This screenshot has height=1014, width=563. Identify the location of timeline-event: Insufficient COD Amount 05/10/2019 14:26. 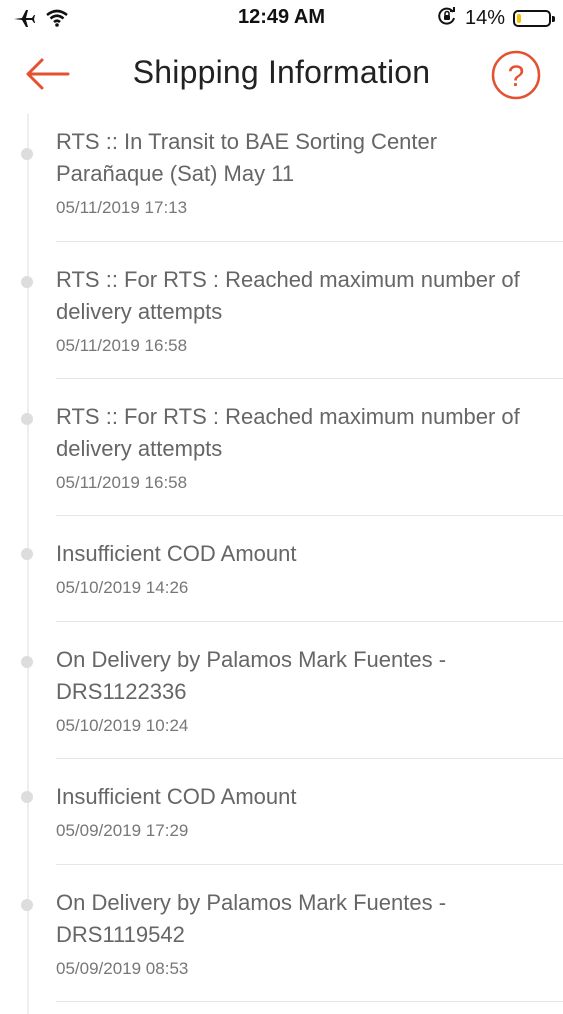
(292, 569).